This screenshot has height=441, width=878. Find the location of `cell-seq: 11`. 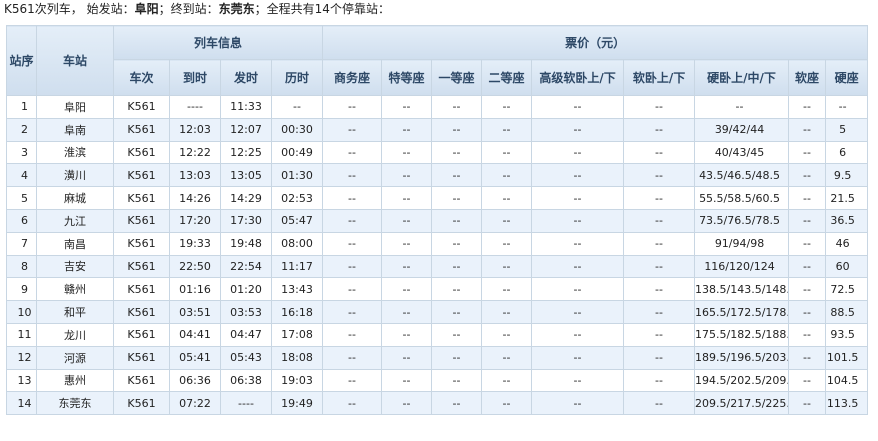

cell-seq: 11 is located at coordinates (21, 334).